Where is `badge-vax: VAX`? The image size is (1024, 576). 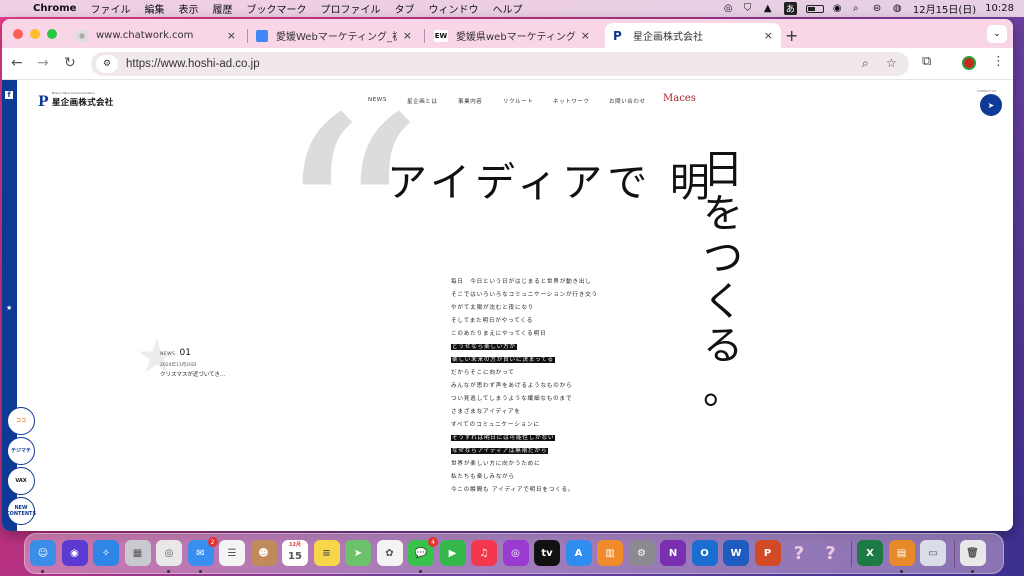
badge-vax: VAX is located at coordinates (21, 481).